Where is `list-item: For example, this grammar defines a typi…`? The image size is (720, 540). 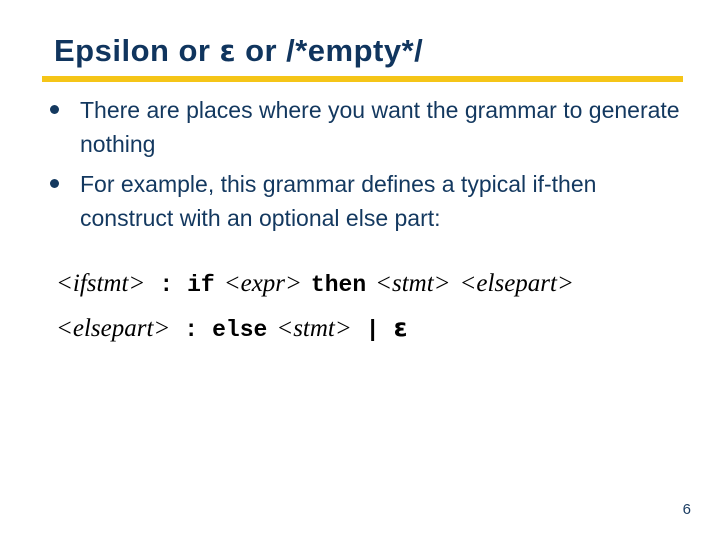
list-item: For example, this grammar defines a typi… is located at coordinates (368, 201).